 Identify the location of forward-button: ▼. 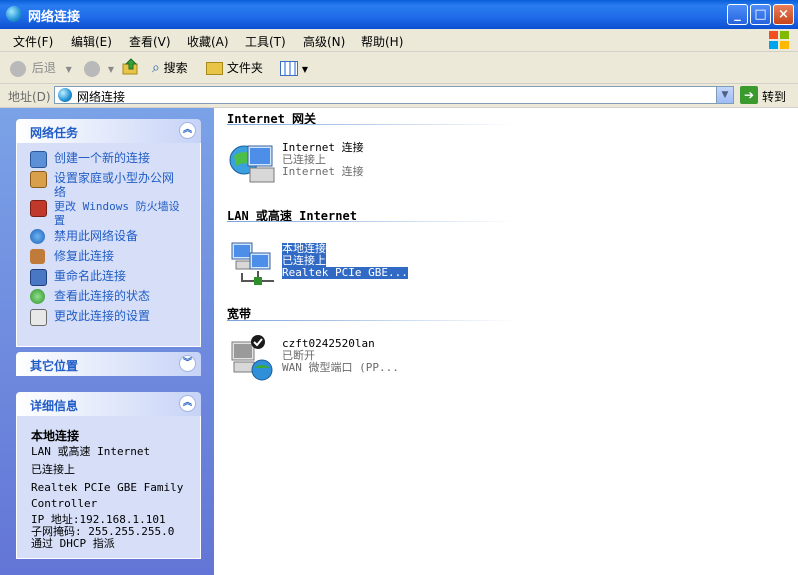
(99, 68).